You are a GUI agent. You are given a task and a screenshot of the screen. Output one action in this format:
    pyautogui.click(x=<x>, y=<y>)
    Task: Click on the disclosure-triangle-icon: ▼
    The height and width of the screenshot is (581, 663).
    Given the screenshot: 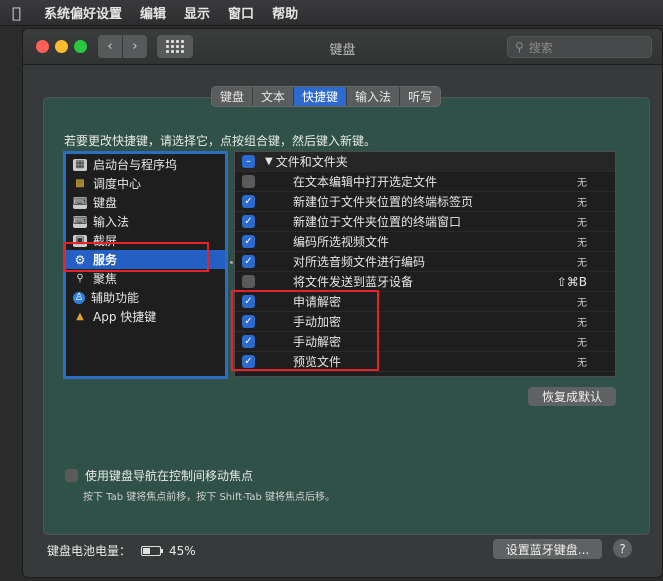 What is the action you would take?
    pyautogui.click(x=269, y=161)
    